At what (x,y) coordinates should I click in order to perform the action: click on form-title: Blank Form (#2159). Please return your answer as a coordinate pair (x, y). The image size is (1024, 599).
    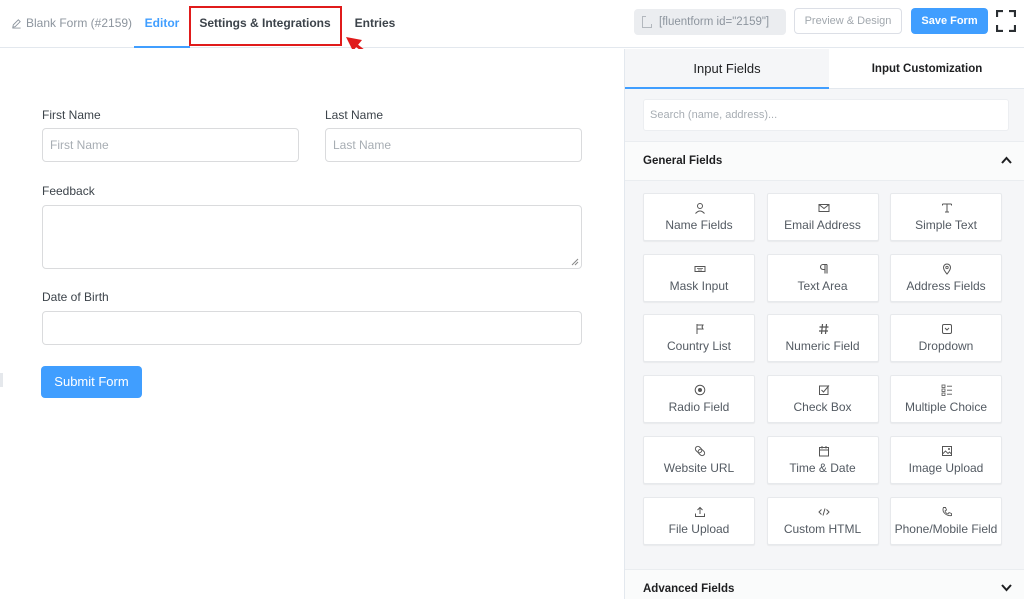
    Looking at the image, I should click on (71, 23).